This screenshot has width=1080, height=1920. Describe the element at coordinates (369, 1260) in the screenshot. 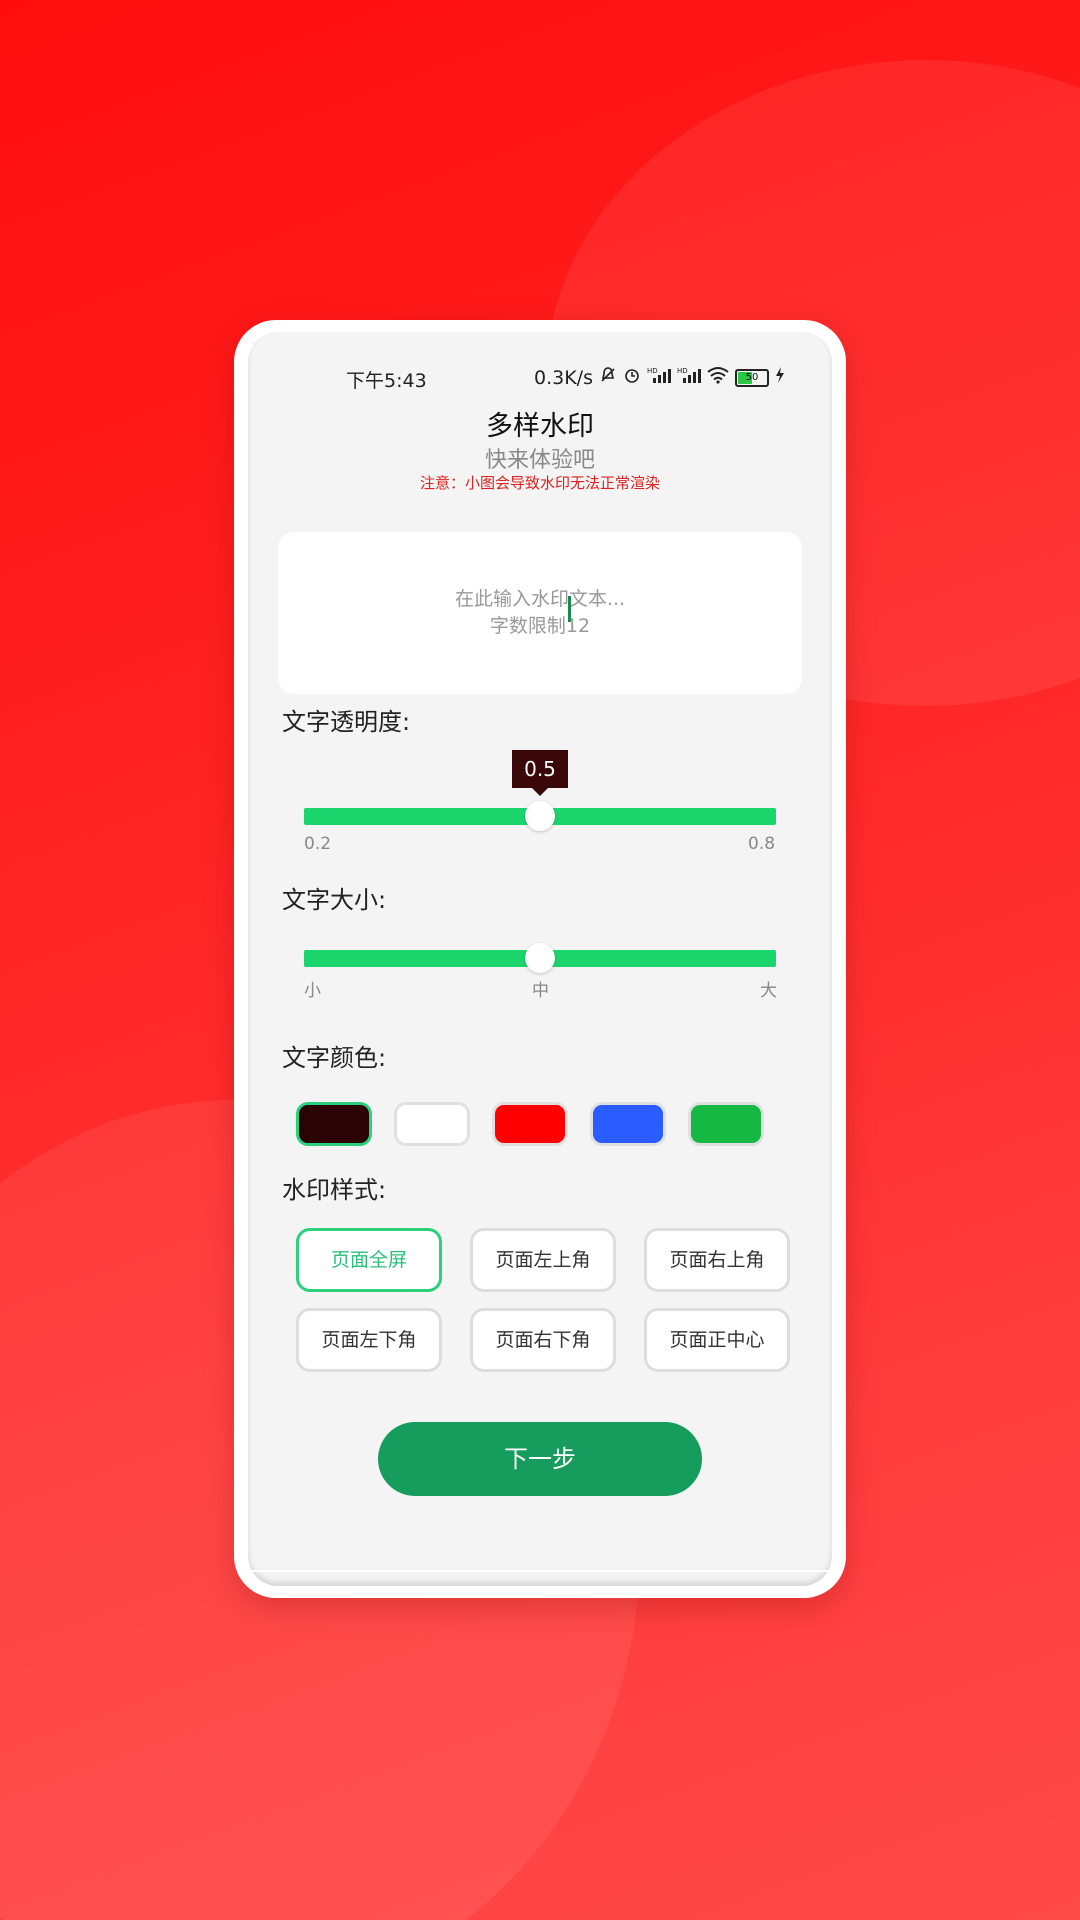

I see `style-option-fullscreen: 页面全屏` at that location.